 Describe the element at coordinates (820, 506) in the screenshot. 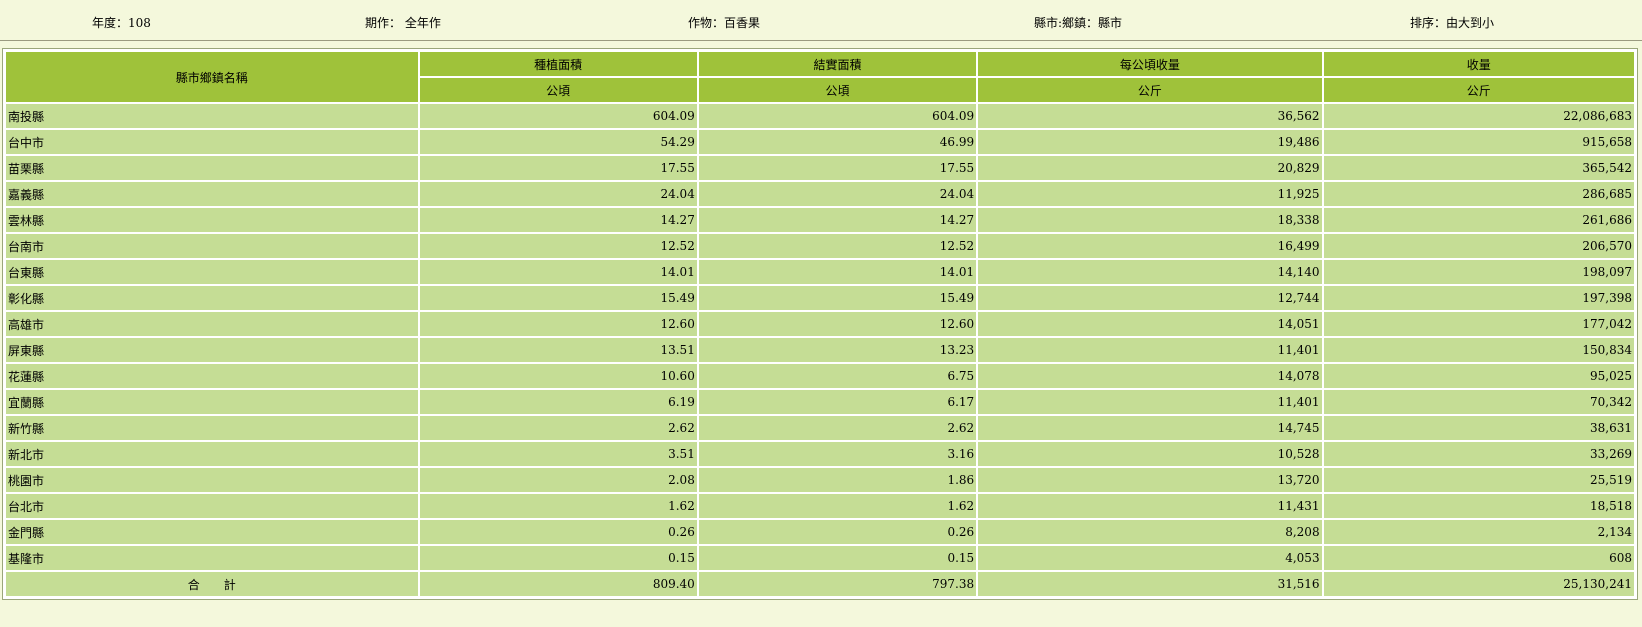

I see `table-row: 台北市 1.62 1.62 11,431 18,518` at that location.